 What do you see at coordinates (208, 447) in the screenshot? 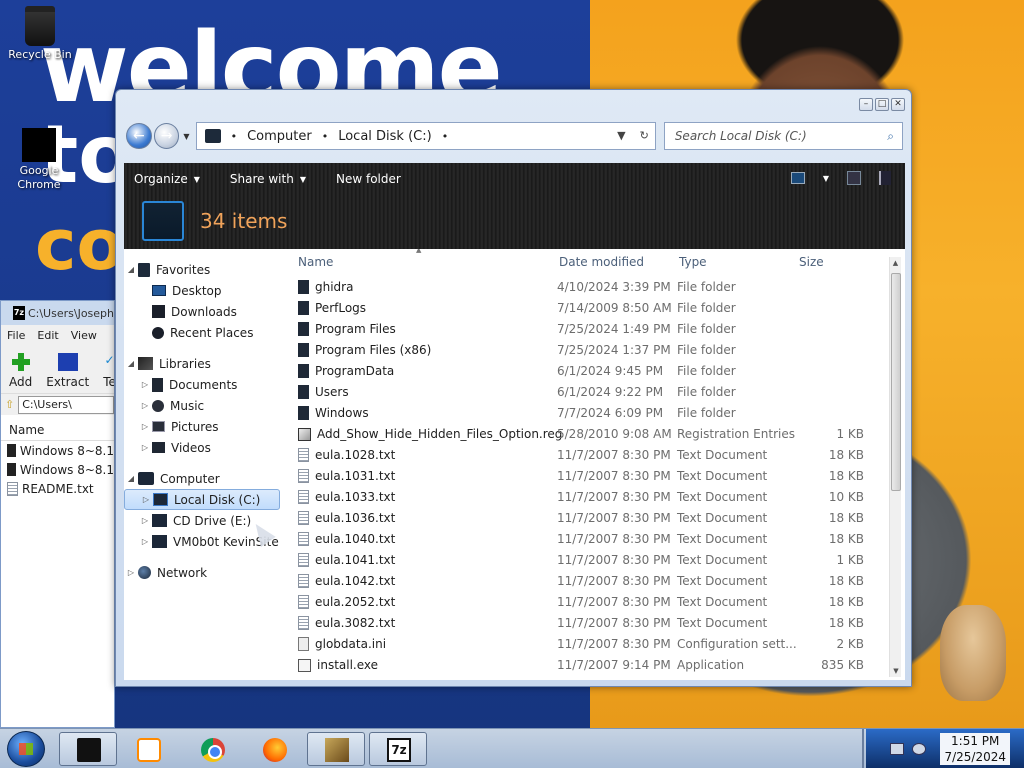
I see `nav-videos: ▷ Videos` at bounding box center [208, 447].